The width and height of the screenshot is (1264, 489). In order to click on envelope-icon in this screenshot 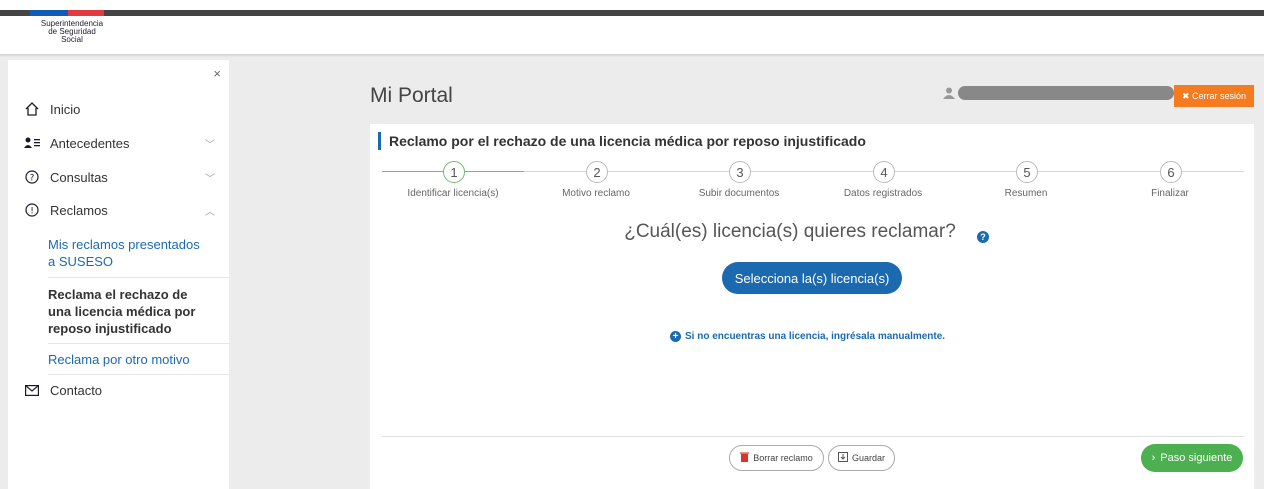, I will do `click(32, 390)`.